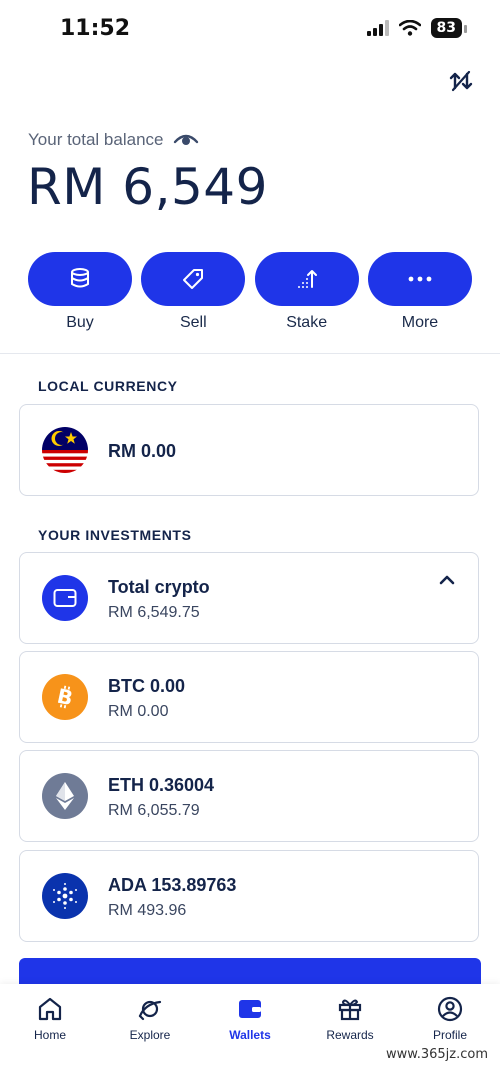  Describe the element at coordinates (307, 322) in the screenshot. I see `stake-label: Stake` at that location.